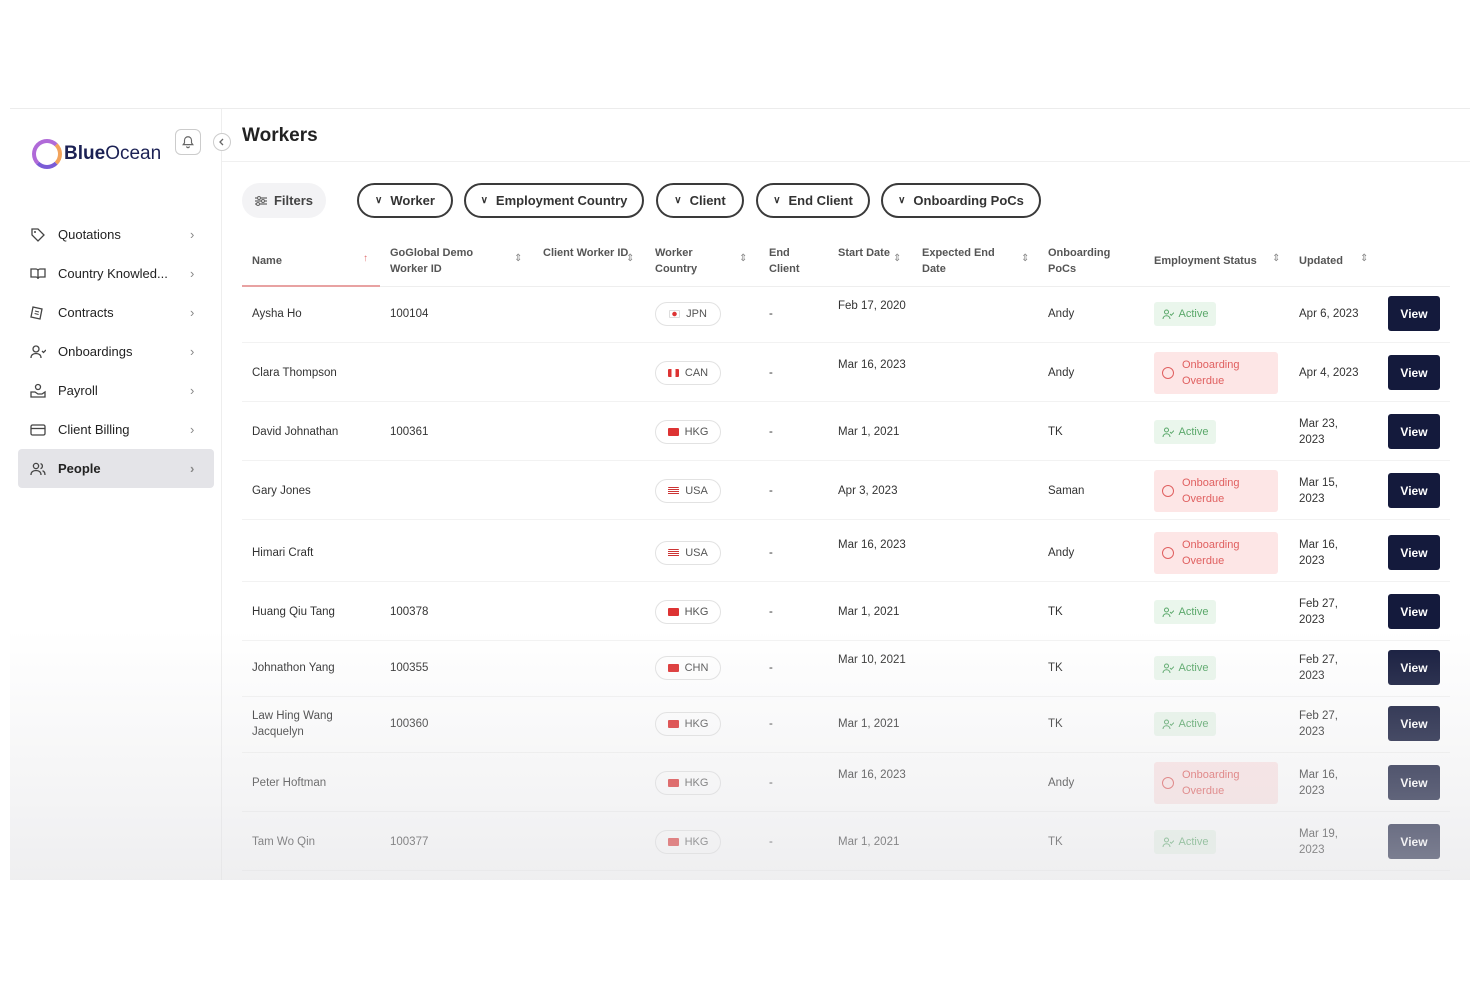  I want to click on country-code: USA, so click(696, 553).